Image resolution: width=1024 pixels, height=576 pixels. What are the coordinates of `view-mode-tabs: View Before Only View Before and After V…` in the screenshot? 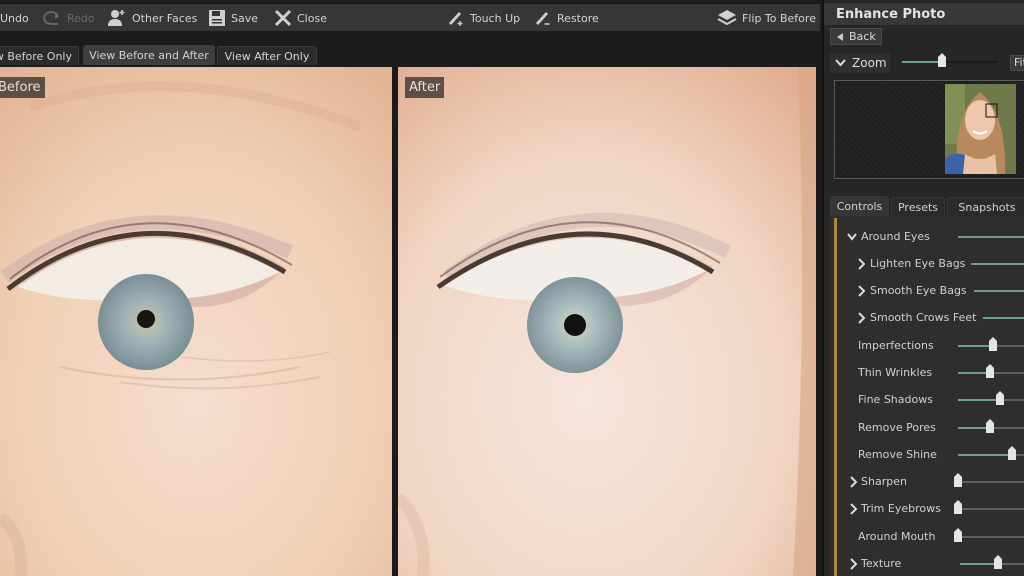 It's located at (410, 55).